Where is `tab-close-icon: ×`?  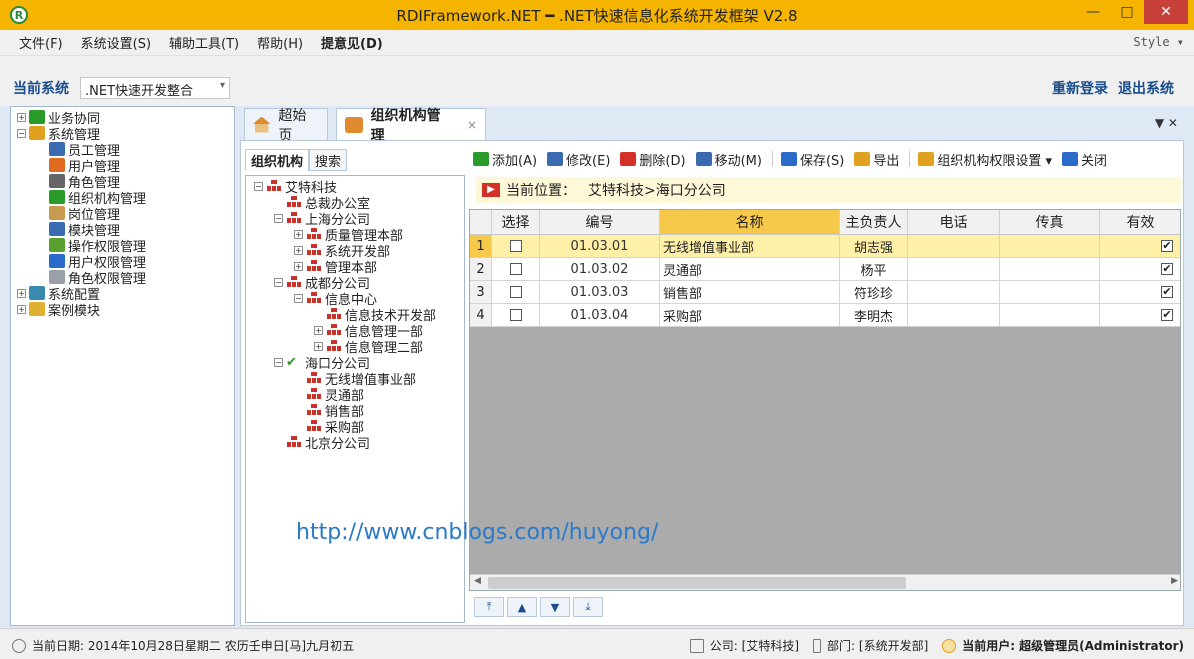 tab-close-icon: × is located at coordinates (472, 125).